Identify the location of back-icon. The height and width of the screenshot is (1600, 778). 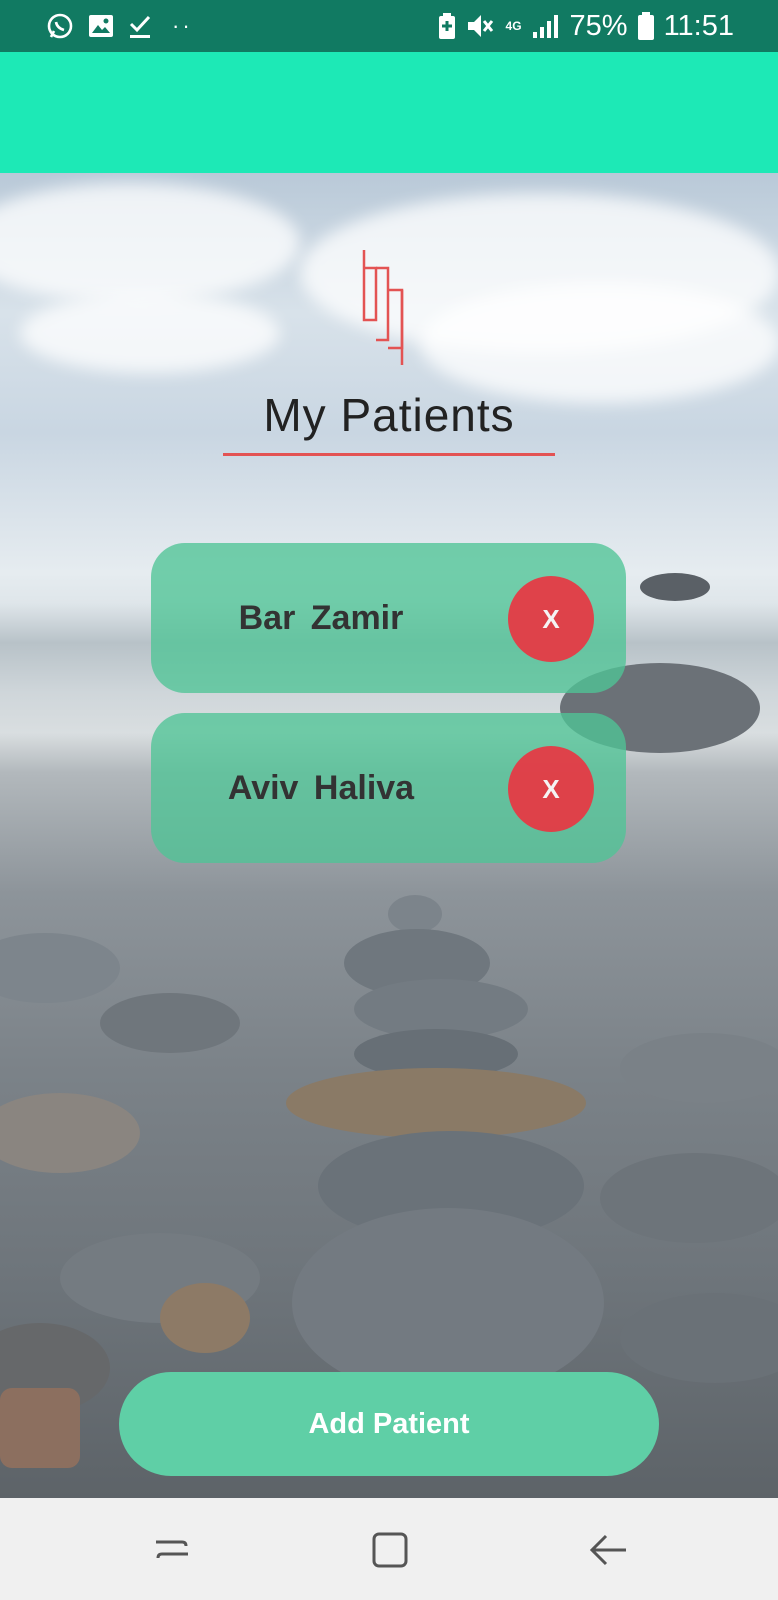
(610, 1550).